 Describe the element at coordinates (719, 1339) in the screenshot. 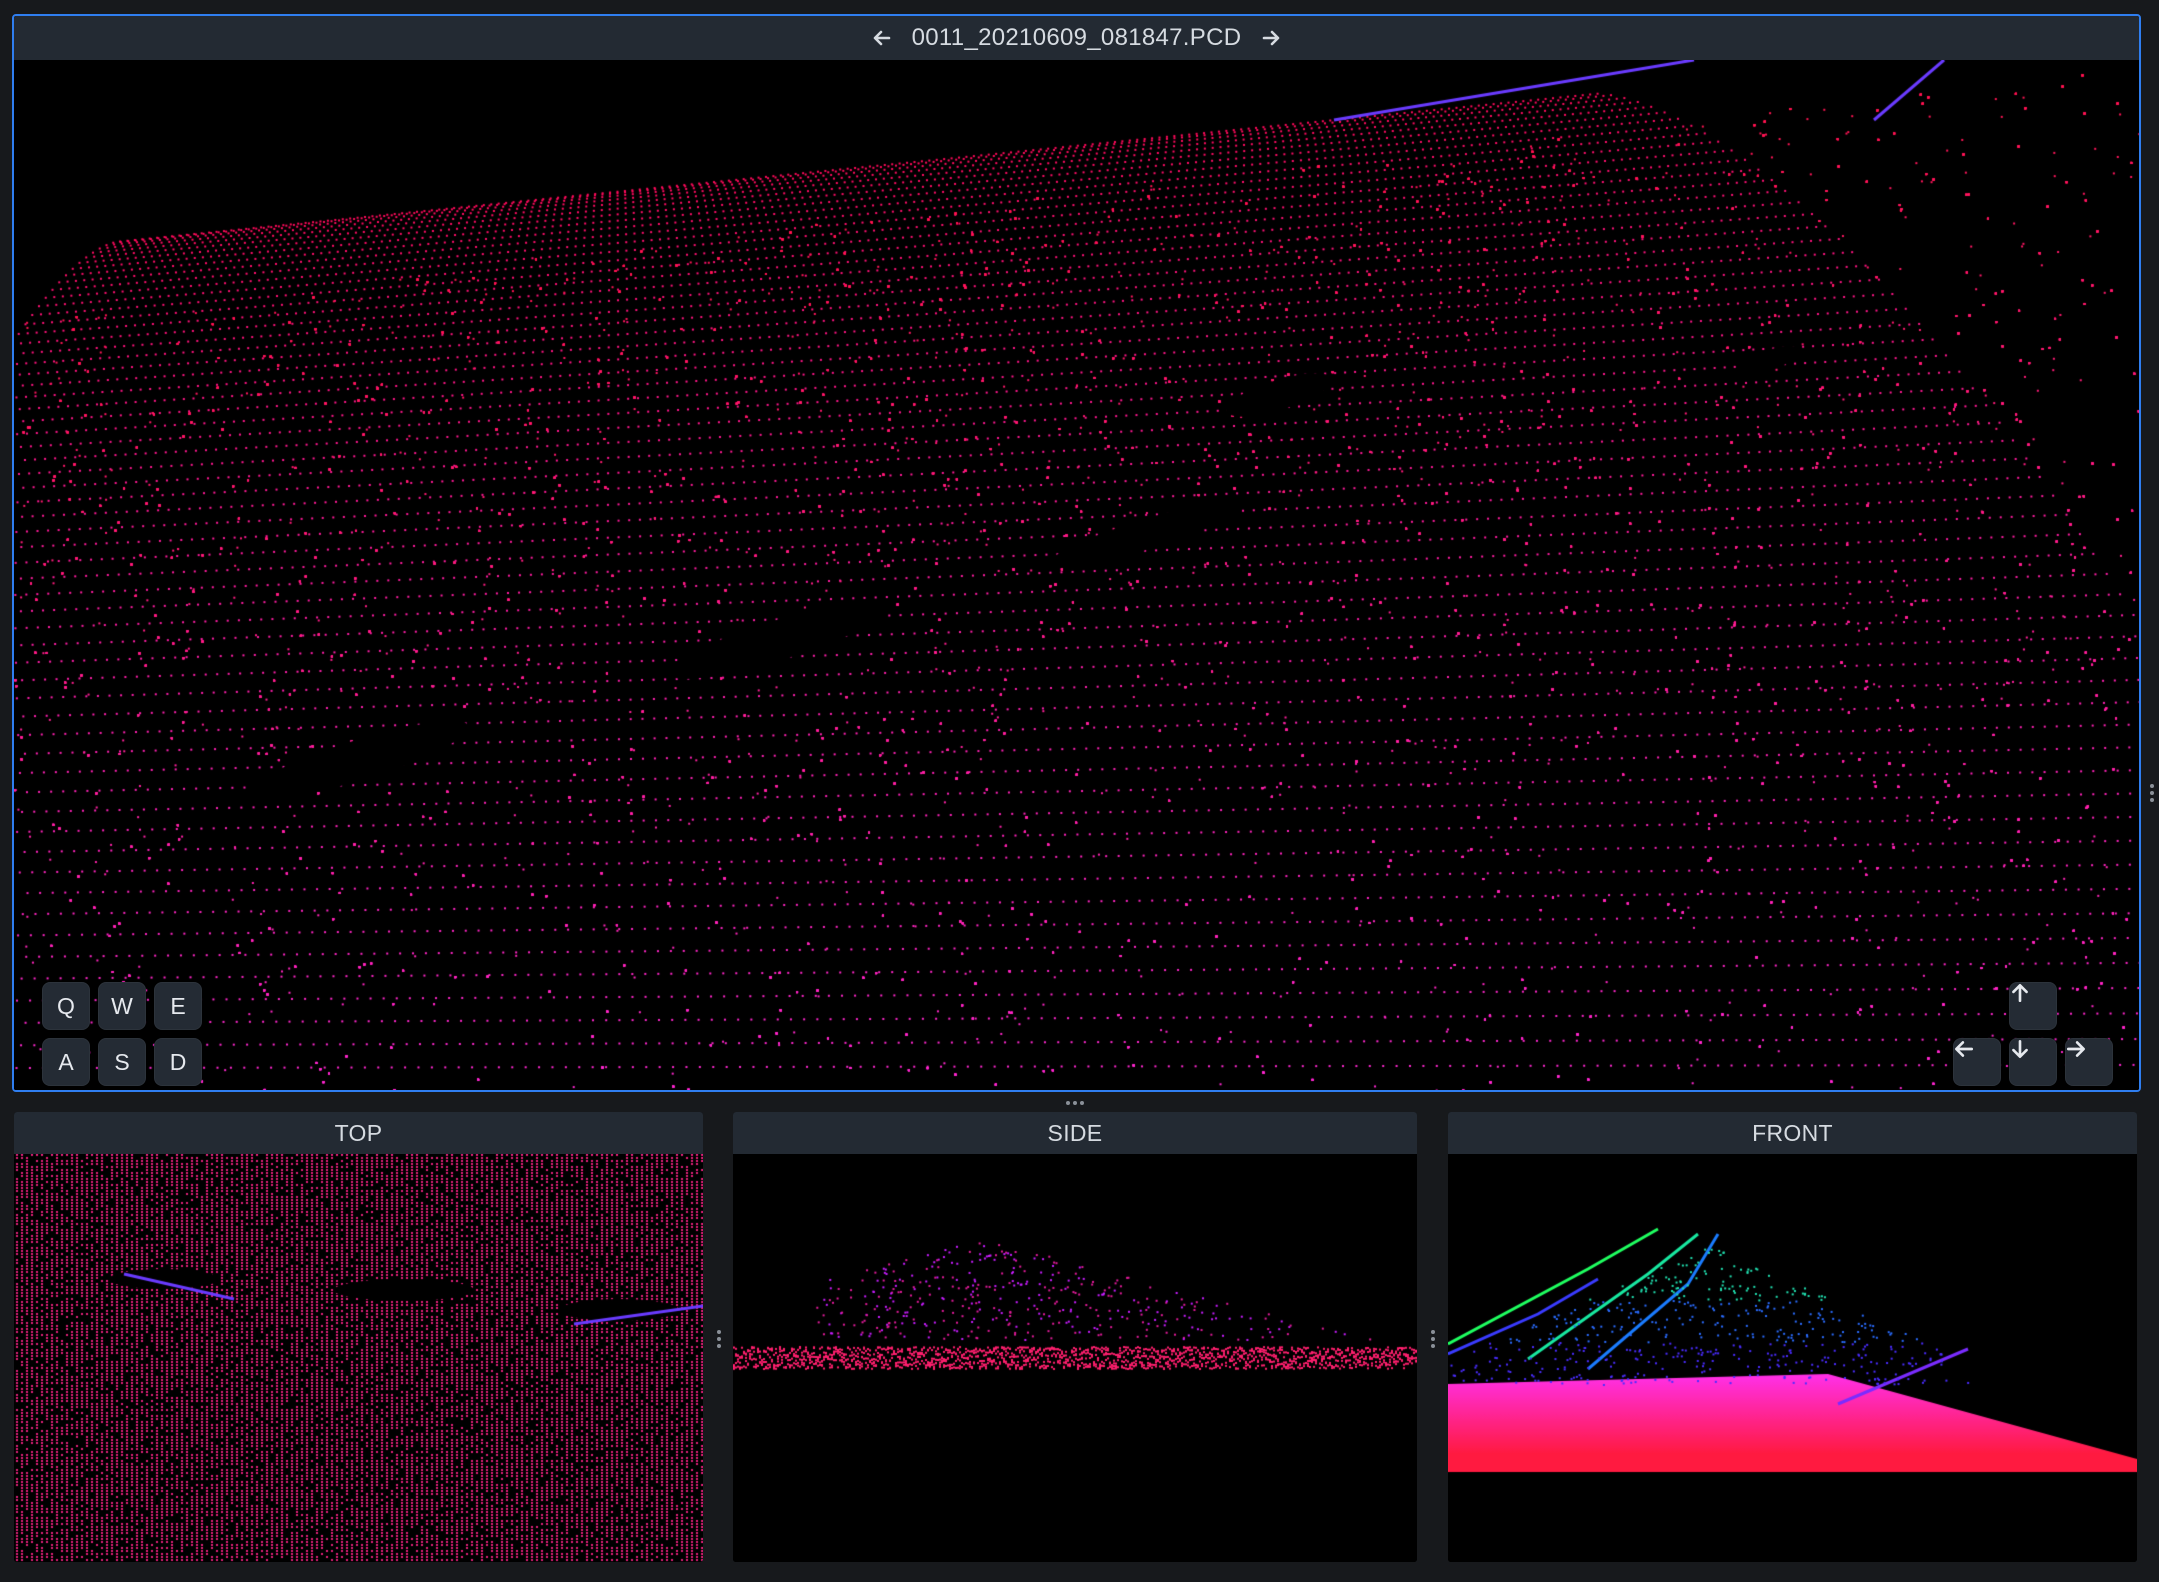

I see `top-side-resize-handle` at that location.